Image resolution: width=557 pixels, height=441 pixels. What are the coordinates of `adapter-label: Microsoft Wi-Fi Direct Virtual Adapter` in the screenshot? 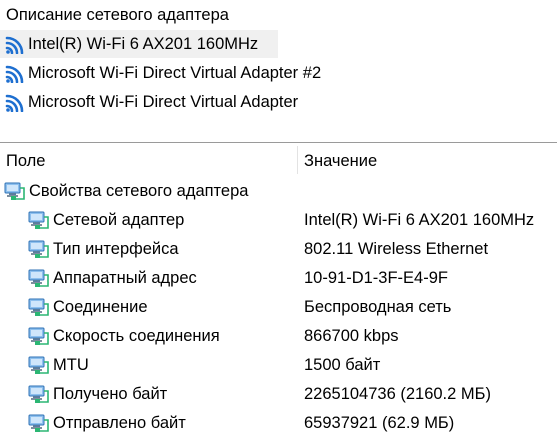 It's located at (163, 101).